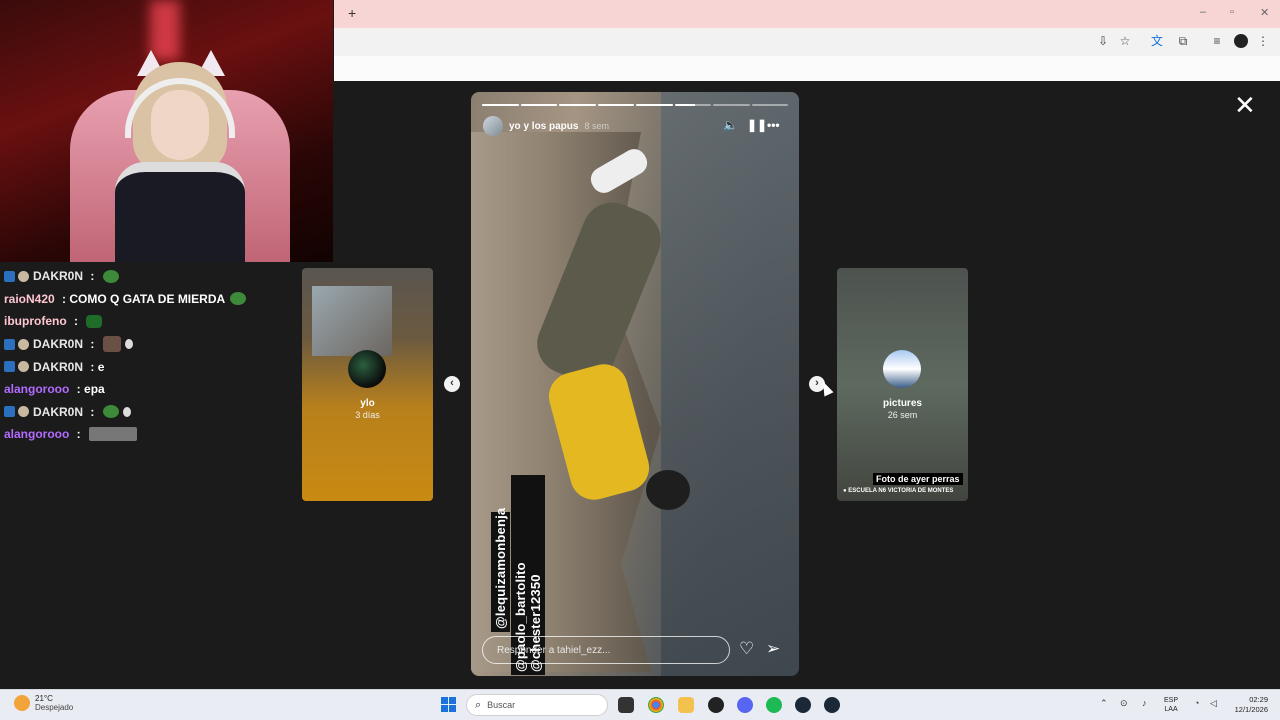  I want to click on story-time: 3 días, so click(367, 415).